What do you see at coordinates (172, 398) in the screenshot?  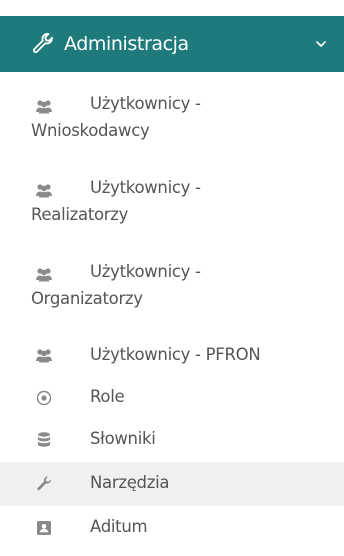 I see `menu-item-roles: Role` at bounding box center [172, 398].